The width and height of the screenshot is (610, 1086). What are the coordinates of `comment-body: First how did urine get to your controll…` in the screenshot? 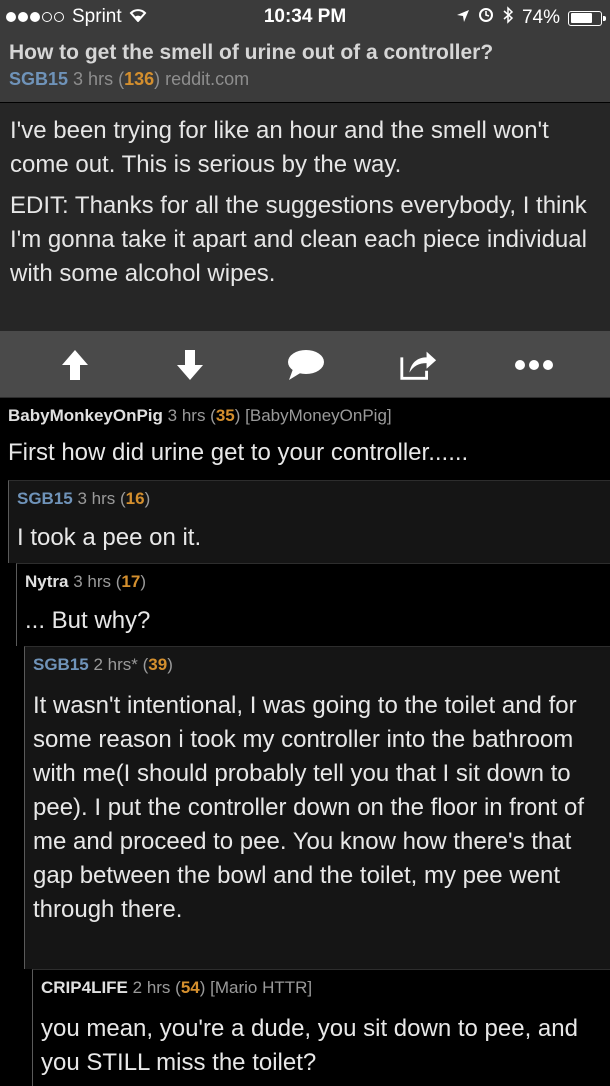 It's located at (238, 452).